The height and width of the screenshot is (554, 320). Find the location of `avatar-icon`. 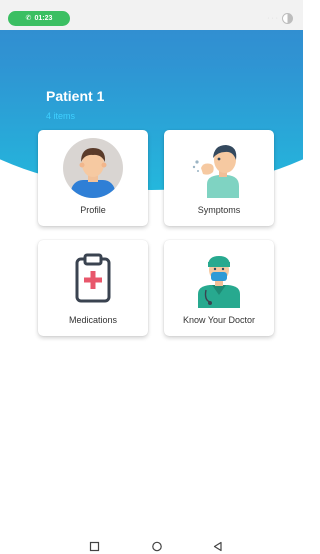

avatar-icon is located at coordinates (93, 168).